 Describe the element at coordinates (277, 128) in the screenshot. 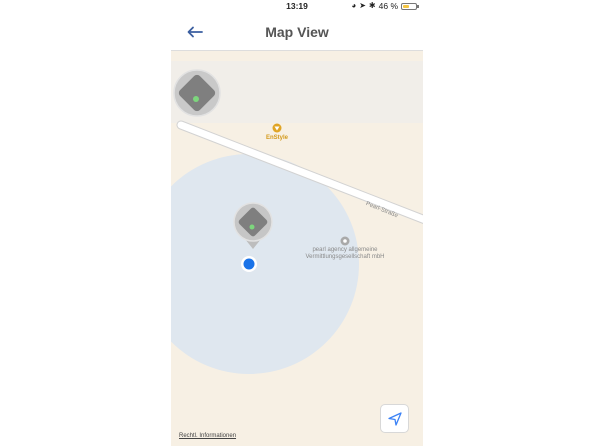

I see `business-poi-icon` at that location.